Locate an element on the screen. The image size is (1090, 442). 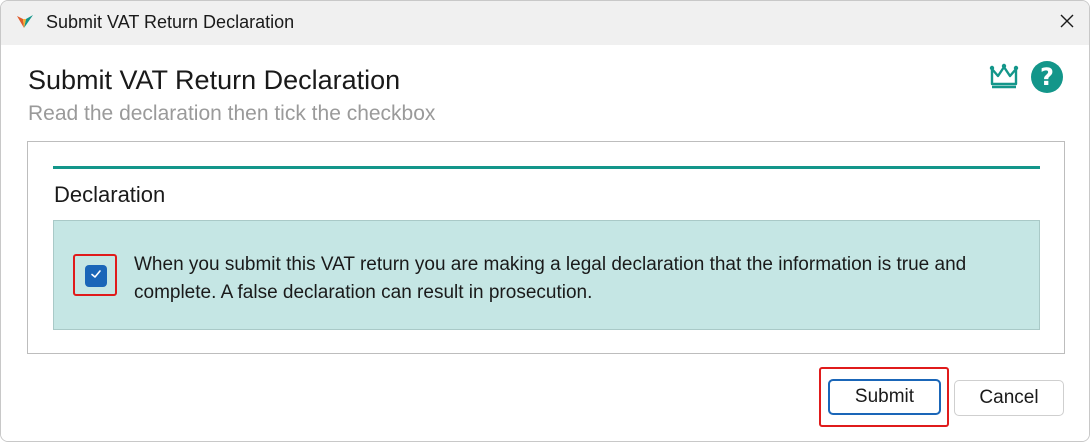
help-button: ? is located at coordinates (1047, 77).